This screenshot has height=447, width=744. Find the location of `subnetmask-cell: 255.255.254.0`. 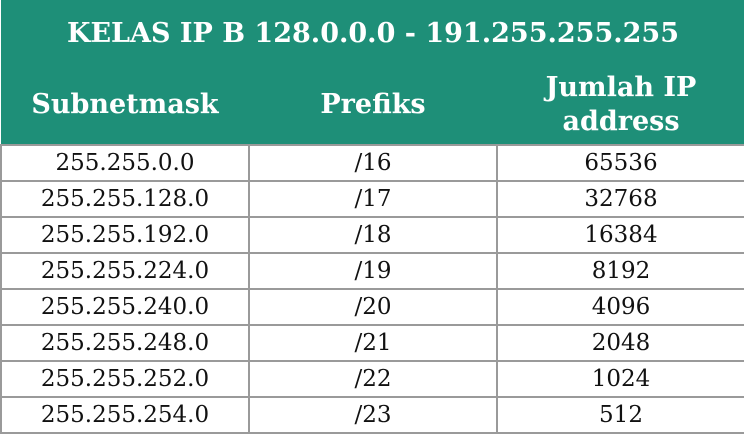

subnetmask-cell: 255.255.254.0 is located at coordinates (124, 415).